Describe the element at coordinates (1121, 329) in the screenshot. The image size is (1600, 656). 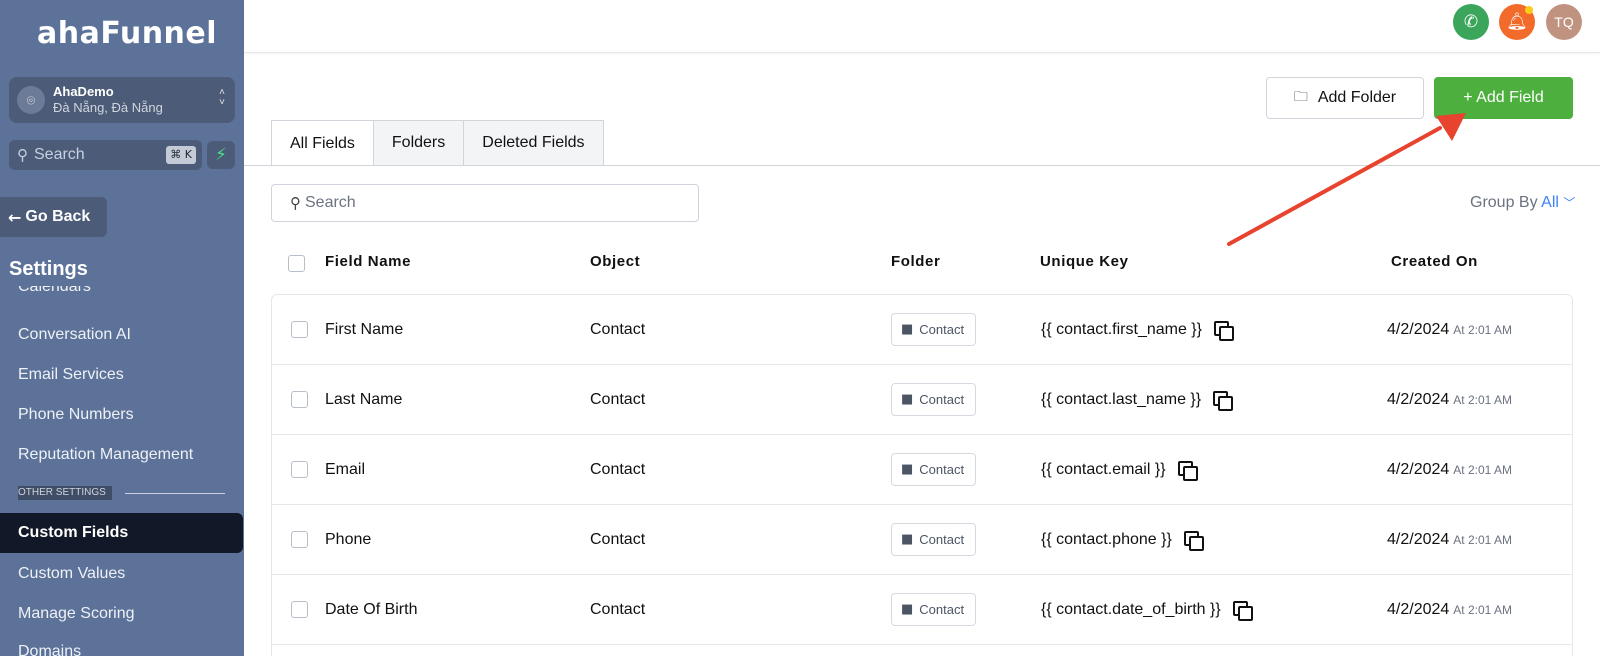
I see `unique-key-text: {{ contact.first_name }}` at that location.